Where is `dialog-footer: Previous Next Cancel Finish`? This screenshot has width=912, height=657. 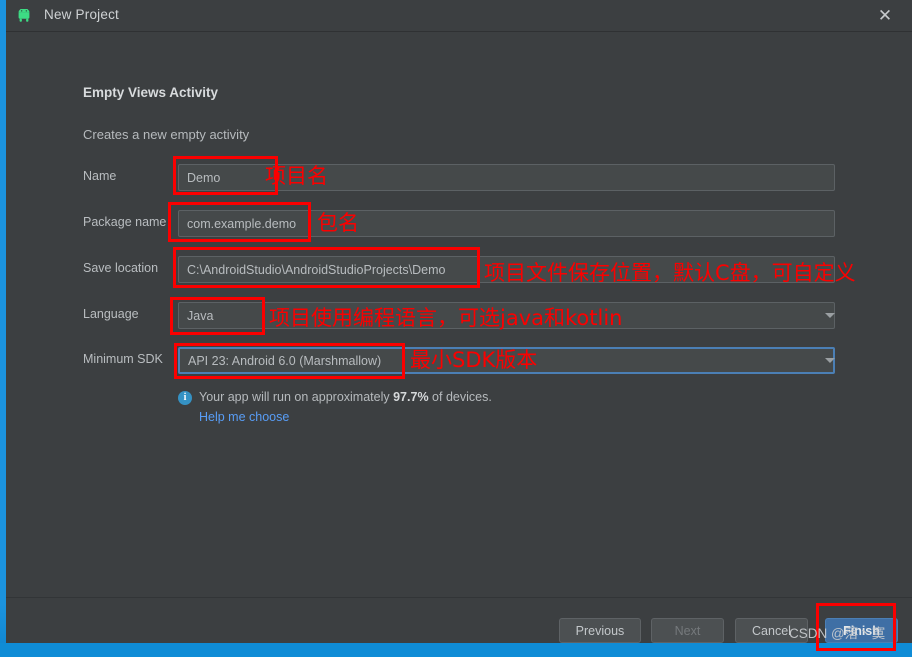 dialog-footer: Previous Next Cancel Finish is located at coordinates (459, 620).